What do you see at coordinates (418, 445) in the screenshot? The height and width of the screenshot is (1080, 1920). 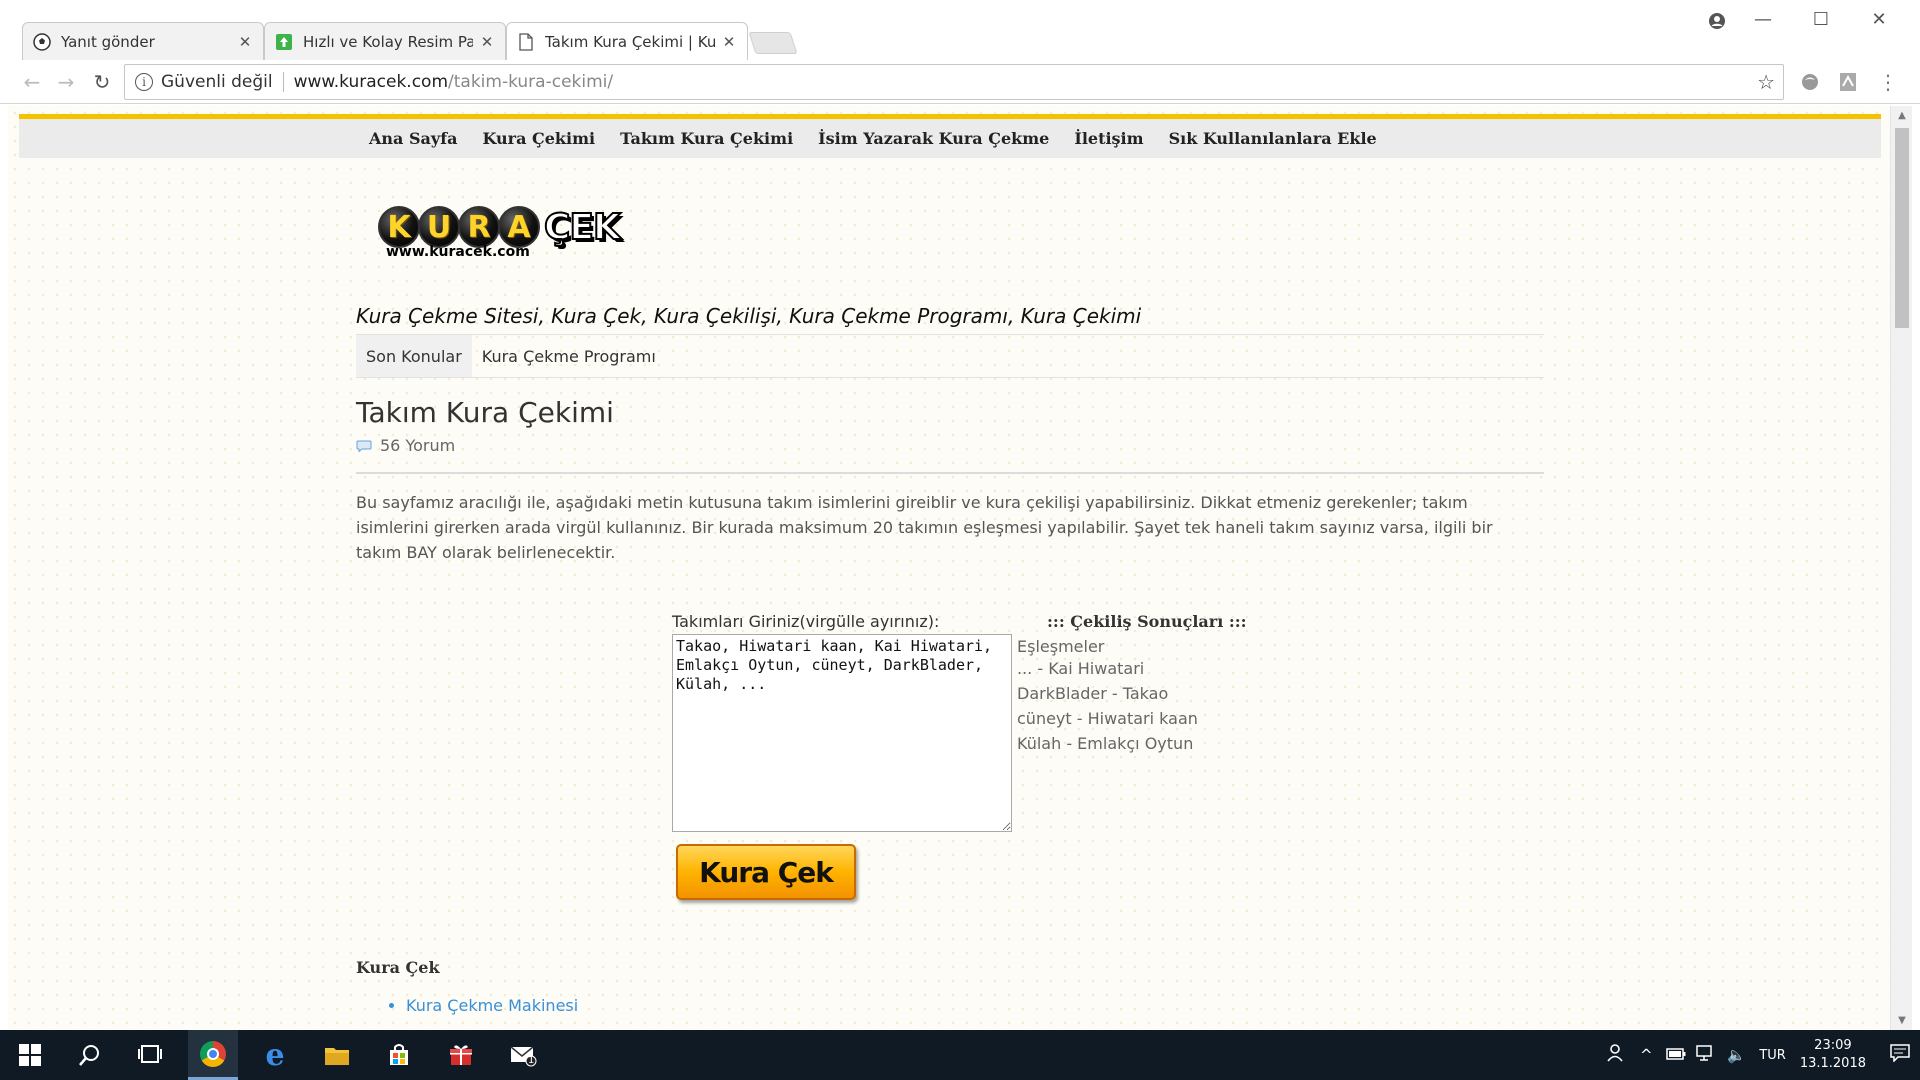 I see `comments-count: 56 Yorum` at bounding box center [418, 445].